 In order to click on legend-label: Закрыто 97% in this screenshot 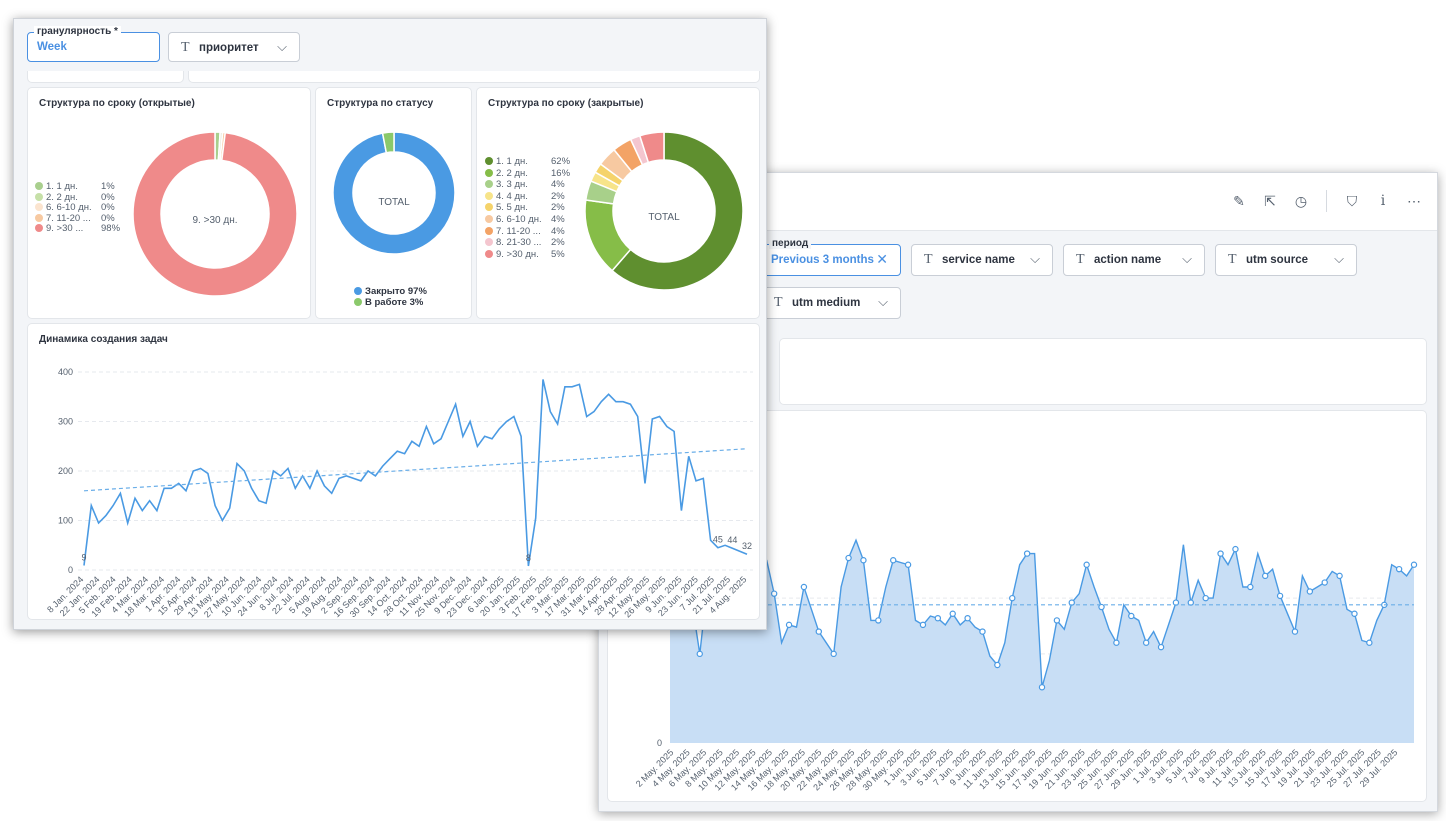, I will do `click(396, 291)`.